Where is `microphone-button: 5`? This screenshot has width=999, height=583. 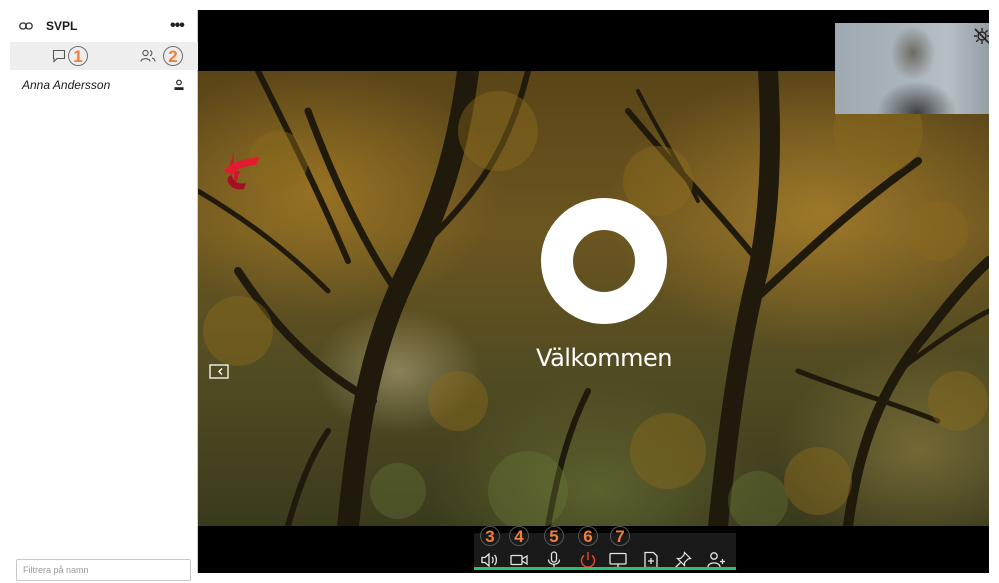
microphone-button: 5 is located at coordinates (554, 547).